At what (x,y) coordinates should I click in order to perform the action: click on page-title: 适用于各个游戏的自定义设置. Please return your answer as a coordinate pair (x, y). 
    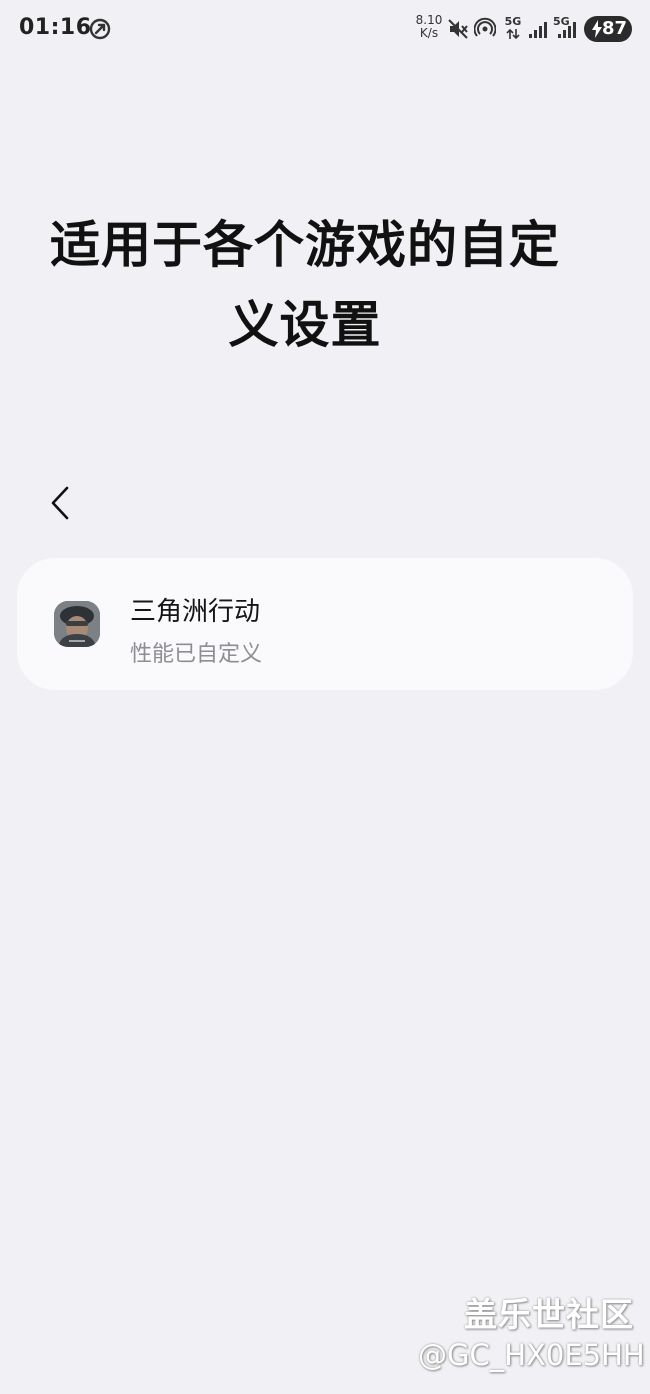
    Looking at the image, I should click on (305, 285).